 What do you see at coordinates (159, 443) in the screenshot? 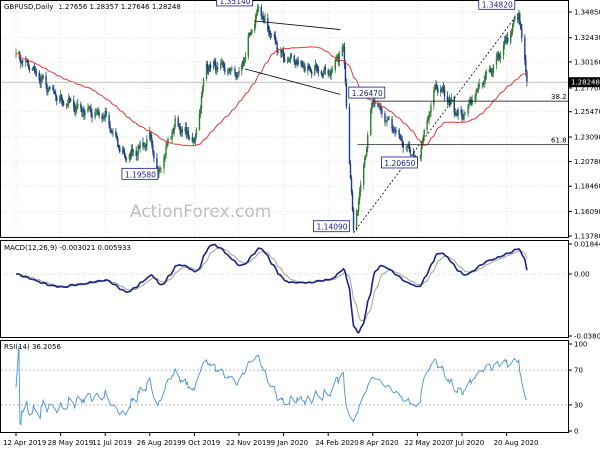
I see `time-tick-label: 26 Aug 2019` at bounding box center [159, 443].